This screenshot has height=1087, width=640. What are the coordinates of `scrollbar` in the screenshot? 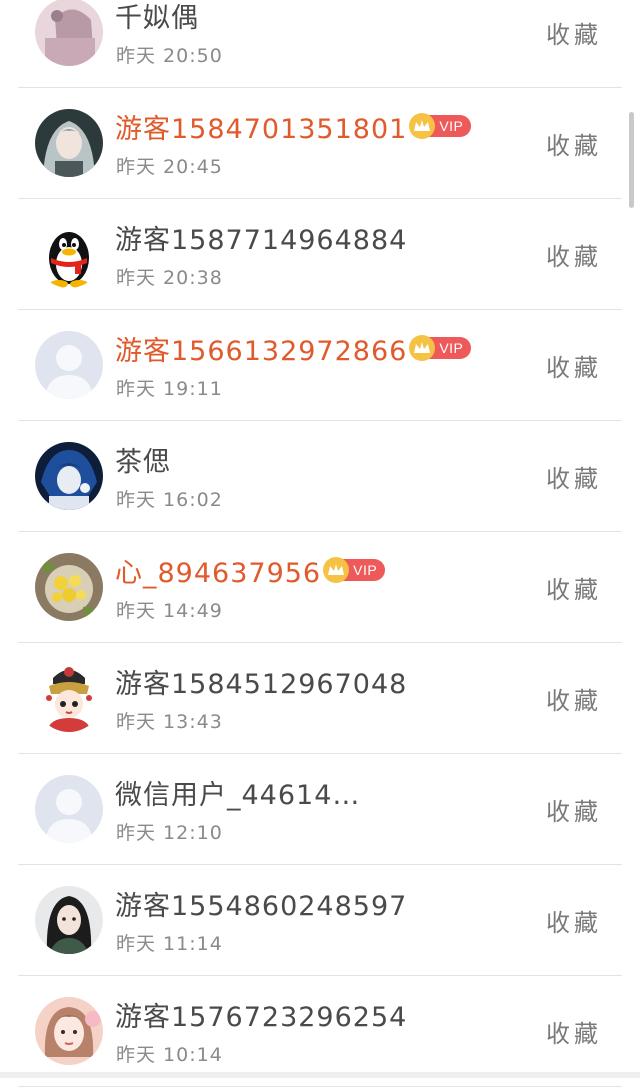 It's located at (631, 160).